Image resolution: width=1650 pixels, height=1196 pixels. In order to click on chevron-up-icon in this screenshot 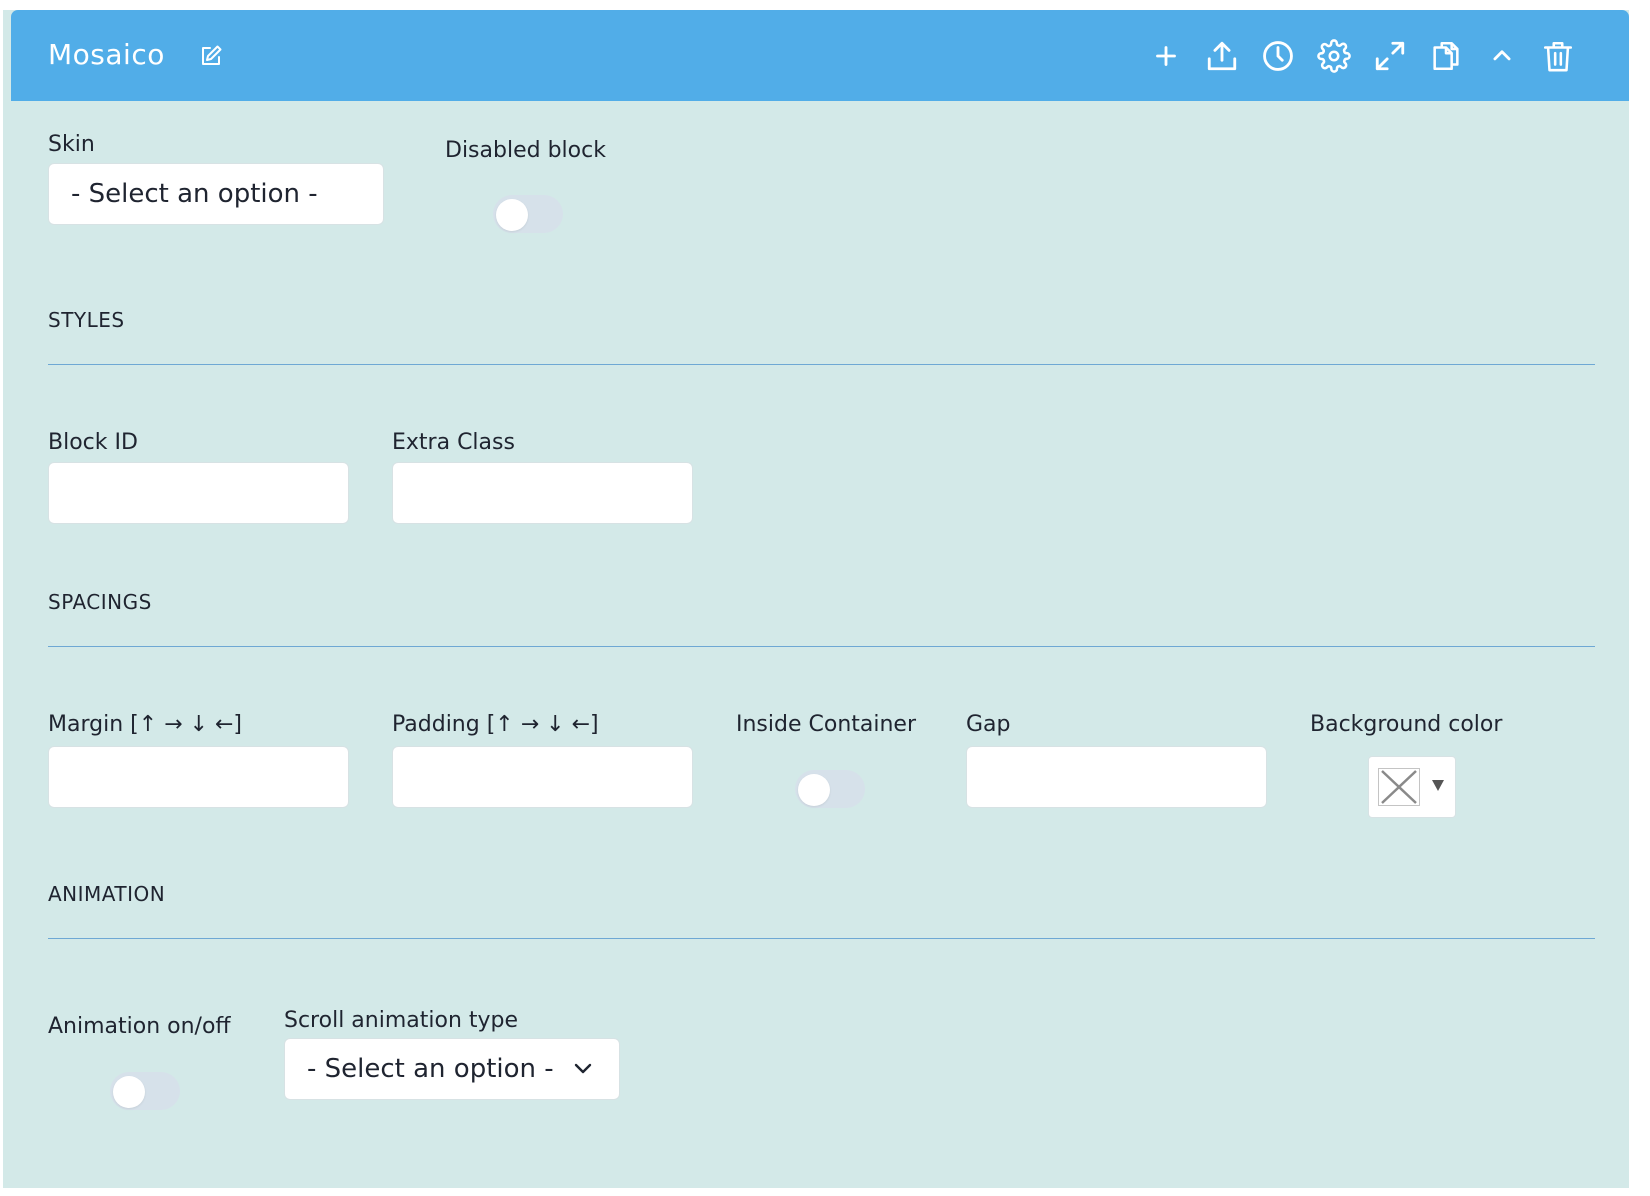, I will do `click(1502, 55)`.